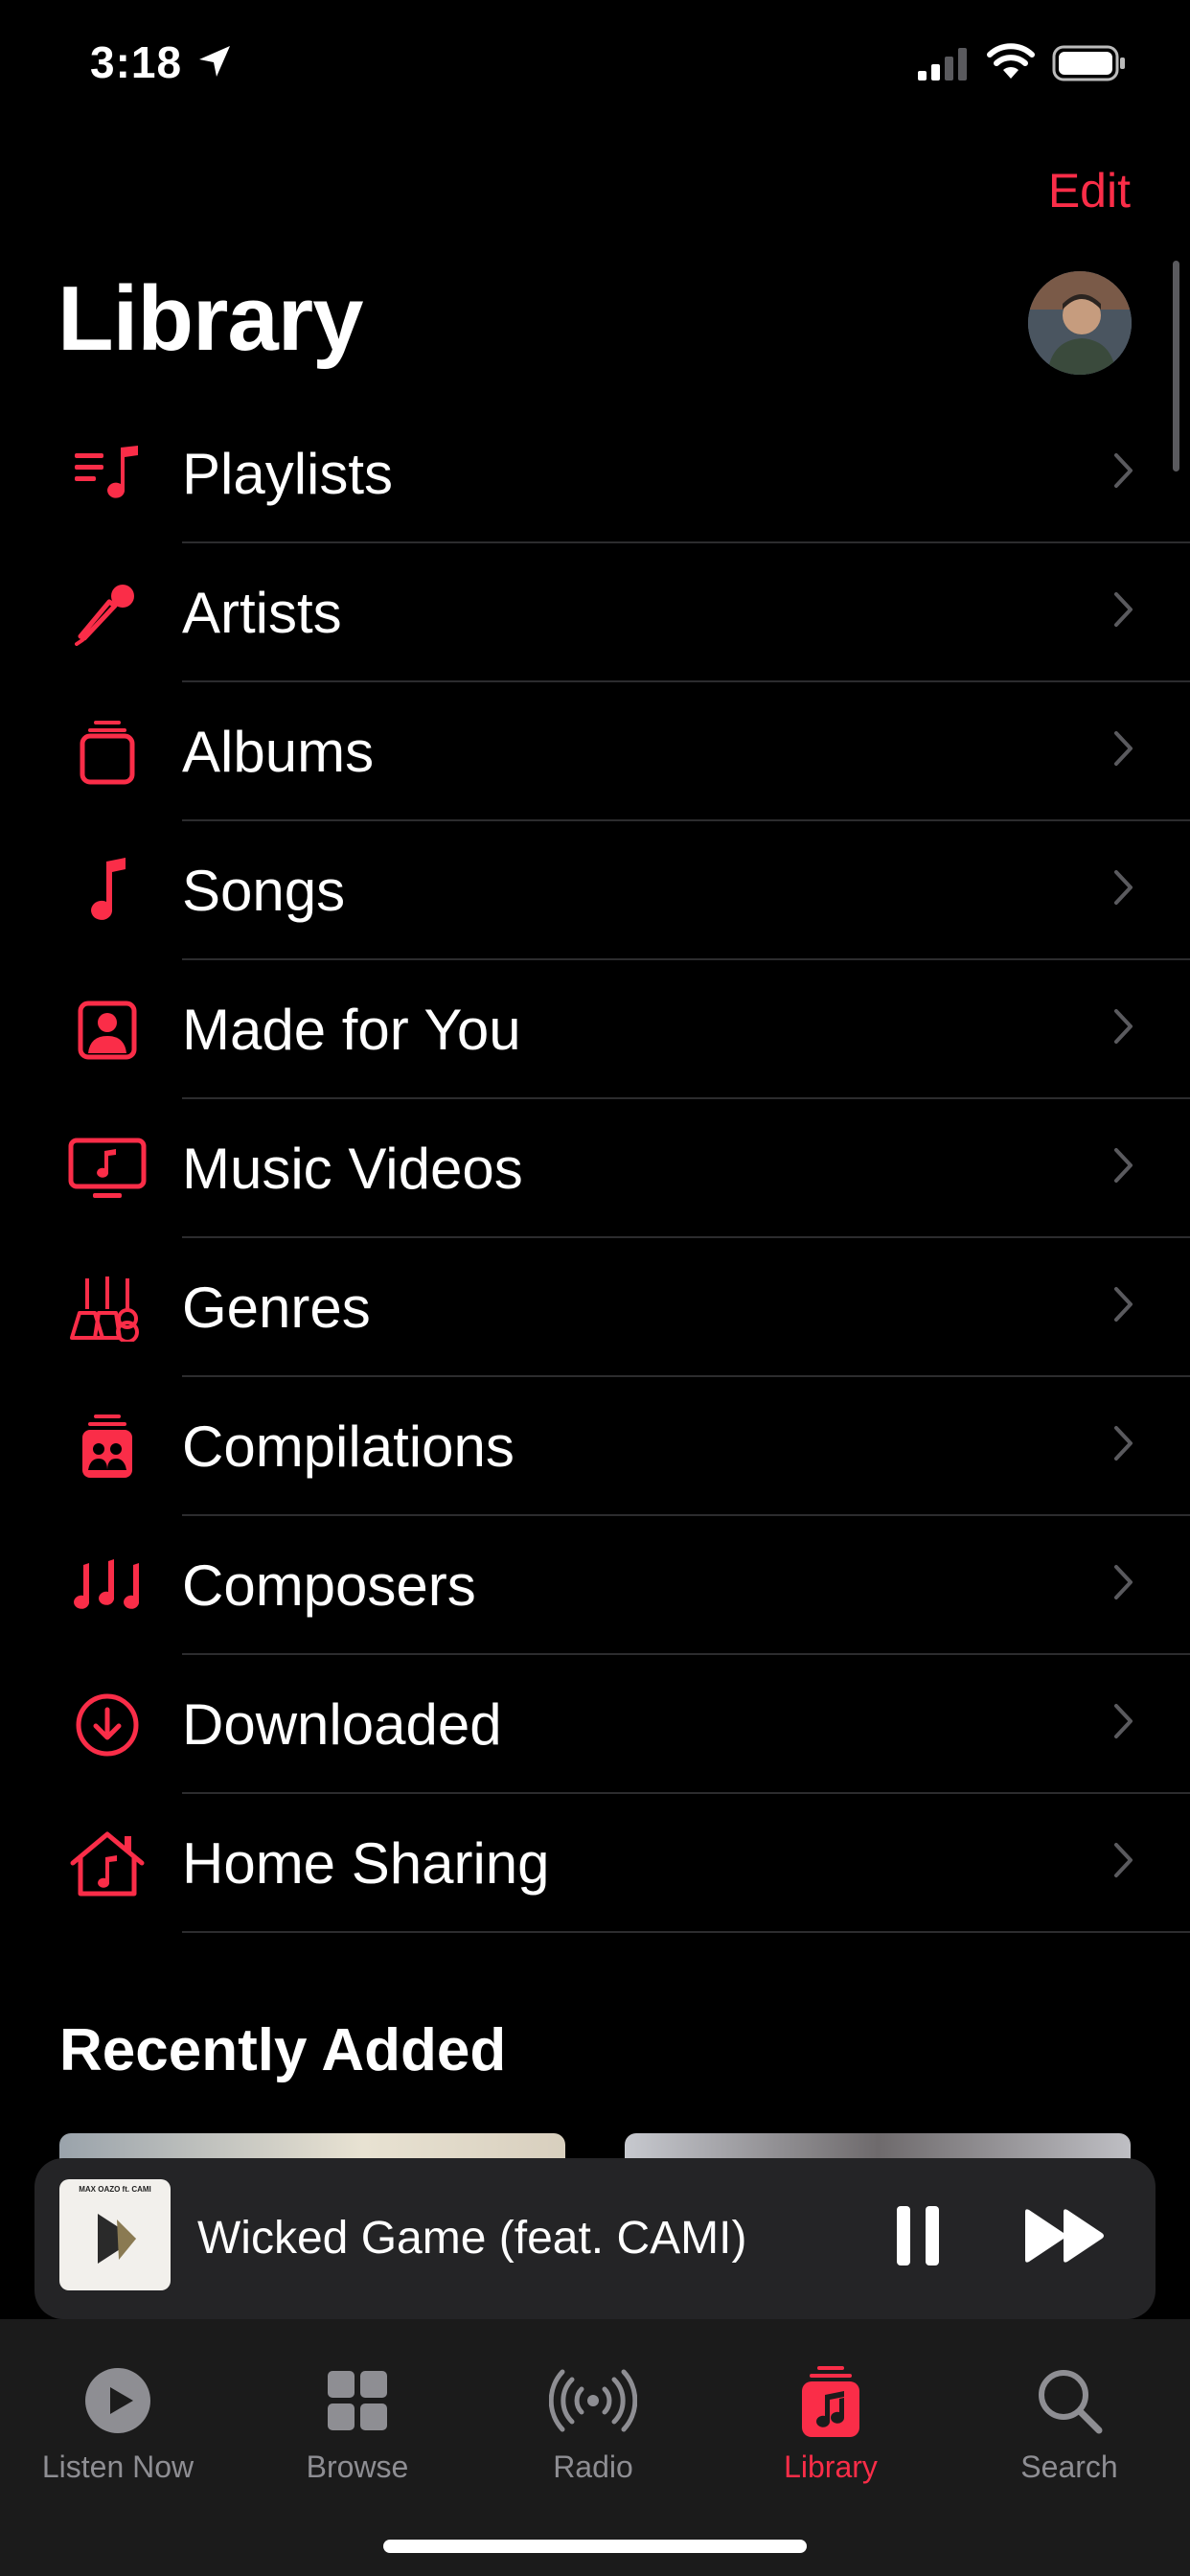  Describe the element at coordinates (593, 2400) in the screenshot. I see `radio-waves-icon` at that location.